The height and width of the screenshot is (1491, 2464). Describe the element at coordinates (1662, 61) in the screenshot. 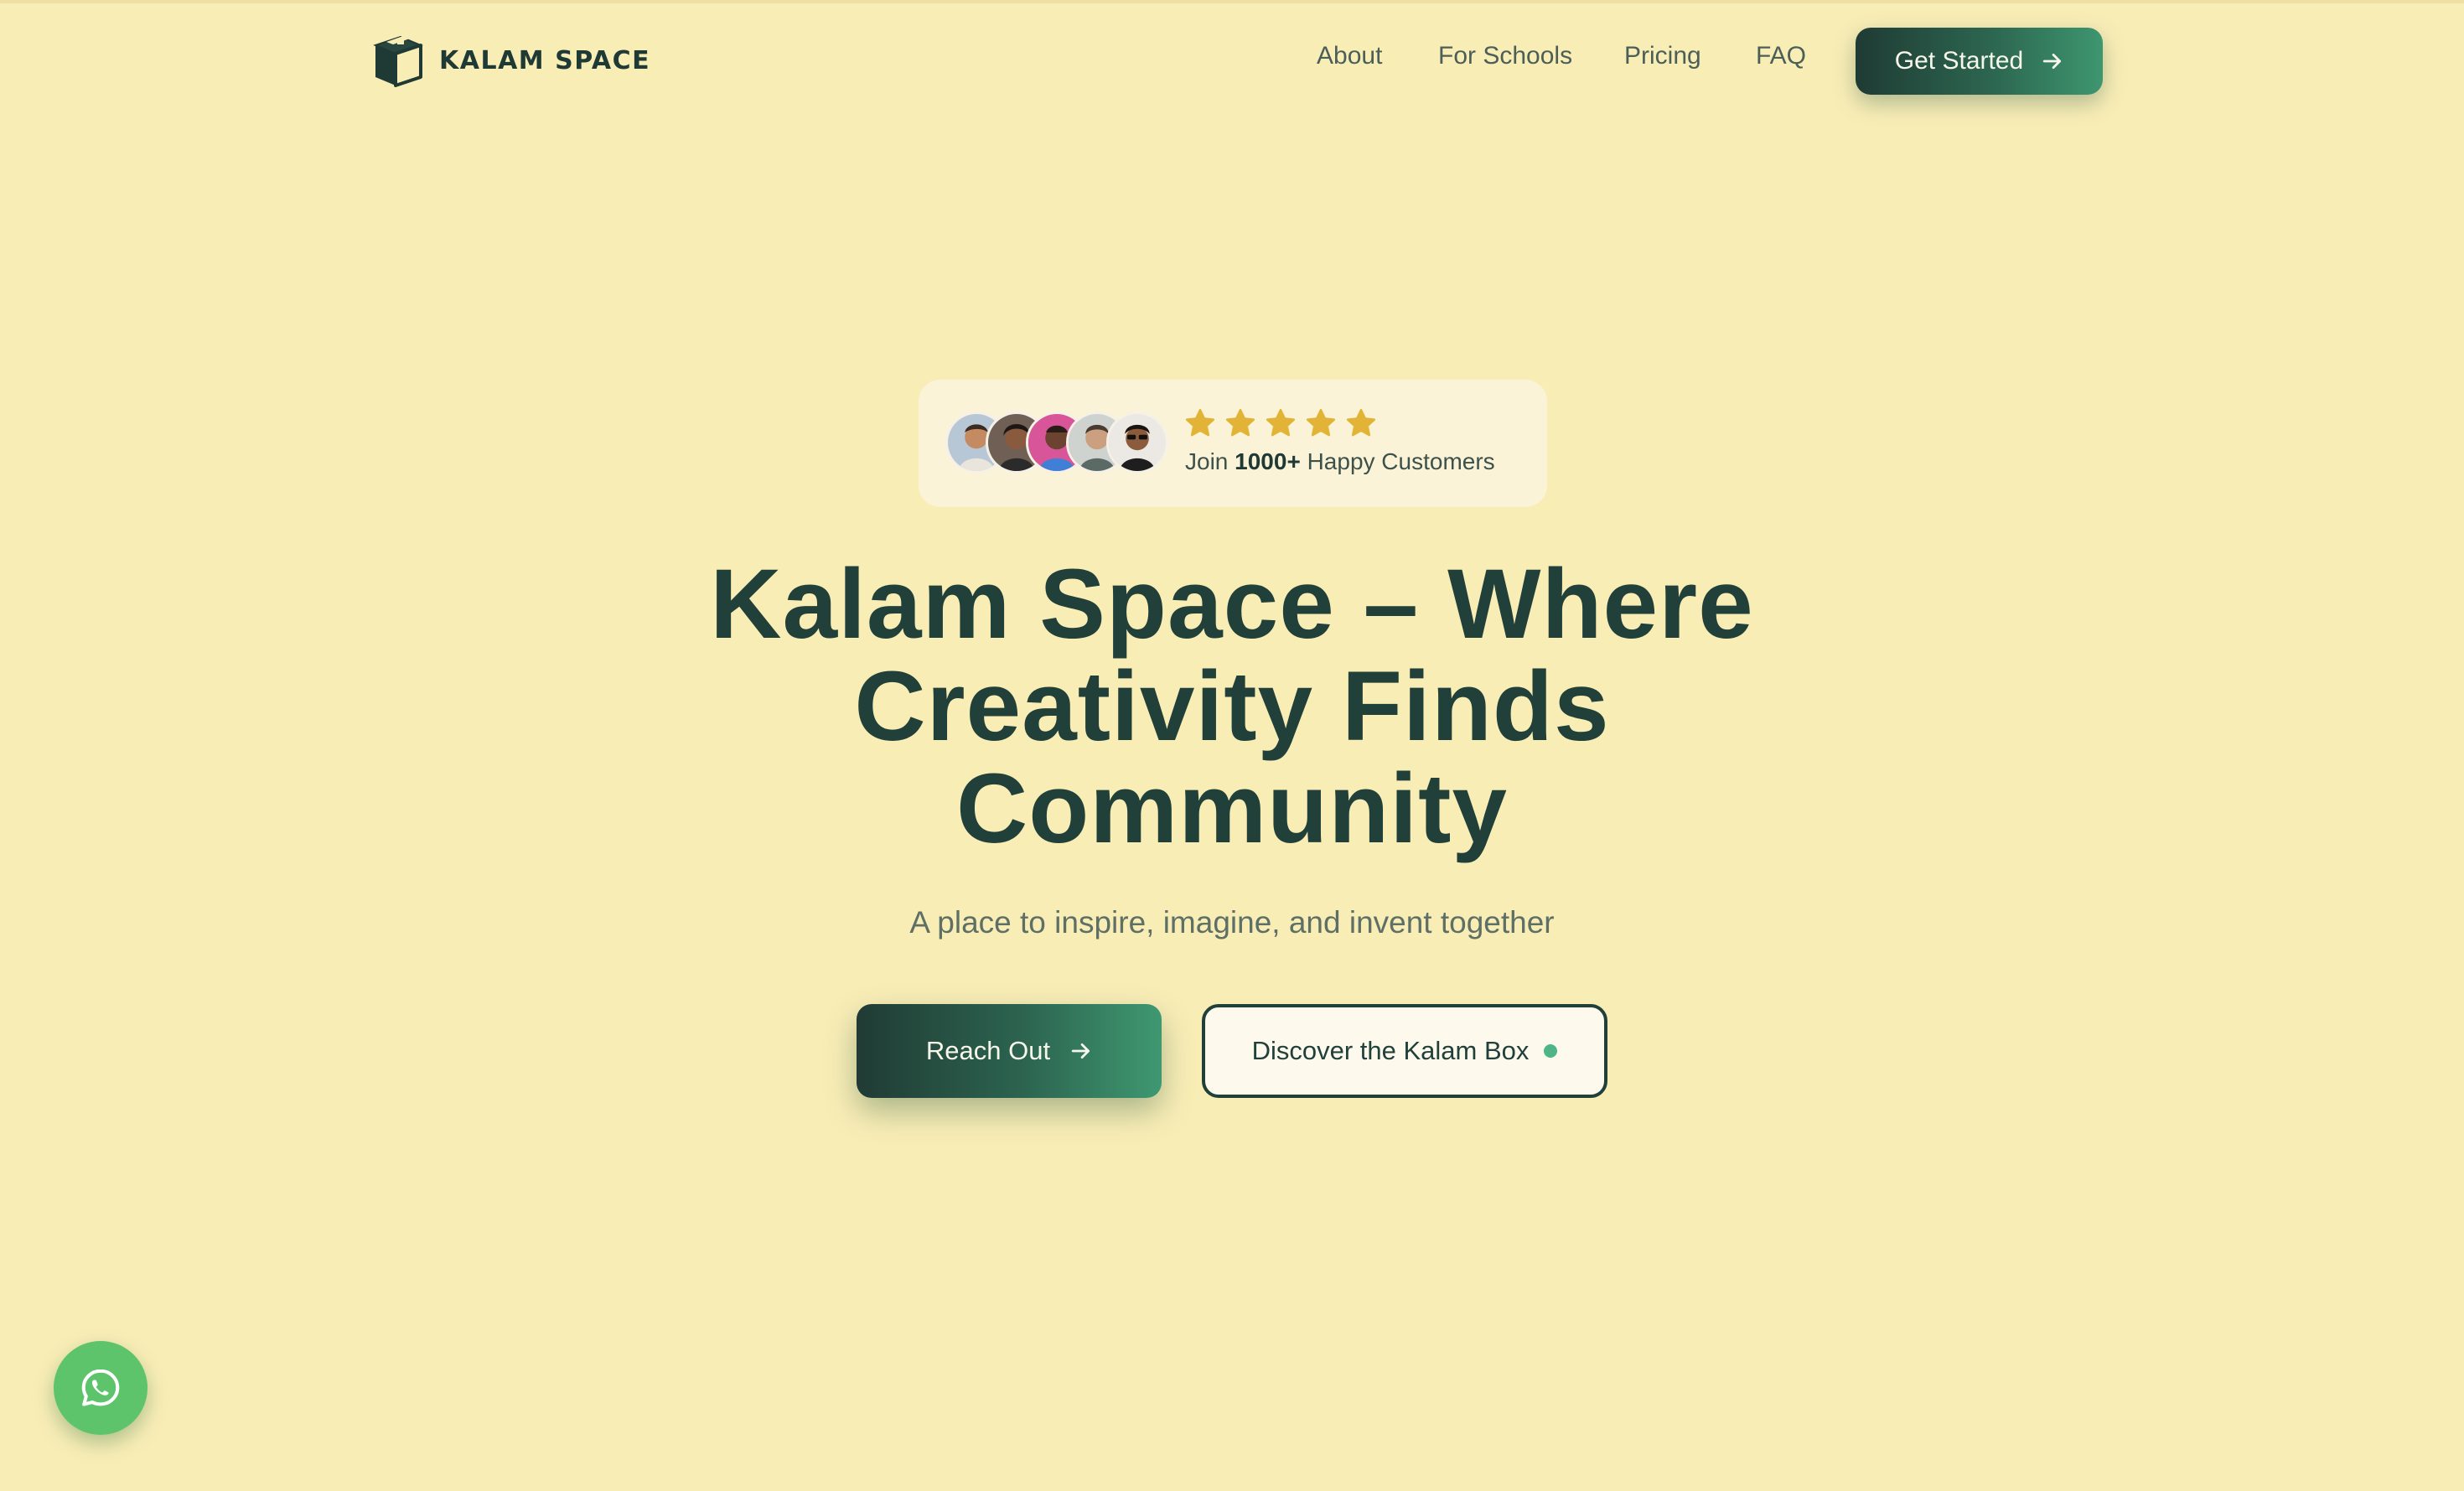

I see `nav-pricing: Pricing` at that location.